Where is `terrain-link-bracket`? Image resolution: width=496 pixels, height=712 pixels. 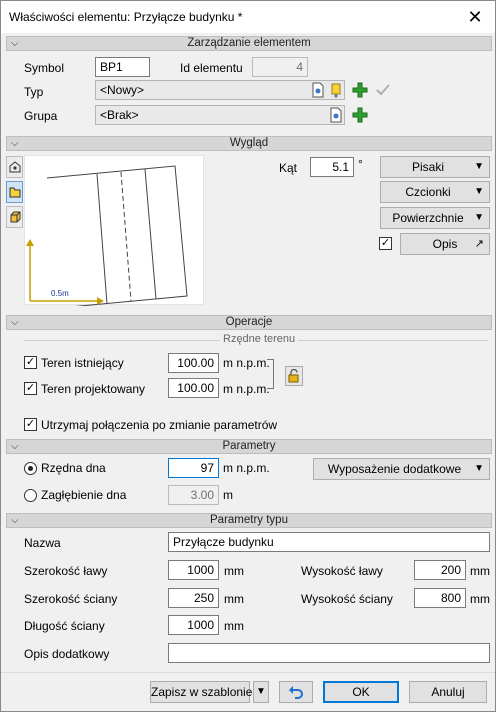
terrain-link-bracket is located at coordinates (270, 374).